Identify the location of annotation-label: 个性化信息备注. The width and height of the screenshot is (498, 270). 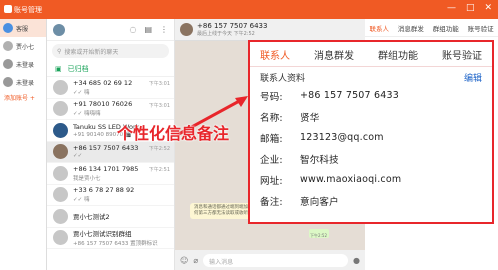
(173, 133).